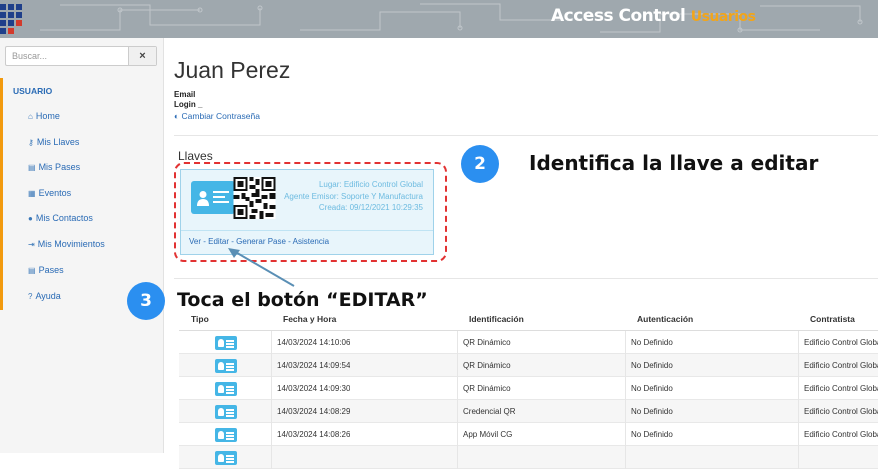 This screenshot has height=469, width=878. I want to click on sidebar-section-title: USUARIO, so click(33, 91).